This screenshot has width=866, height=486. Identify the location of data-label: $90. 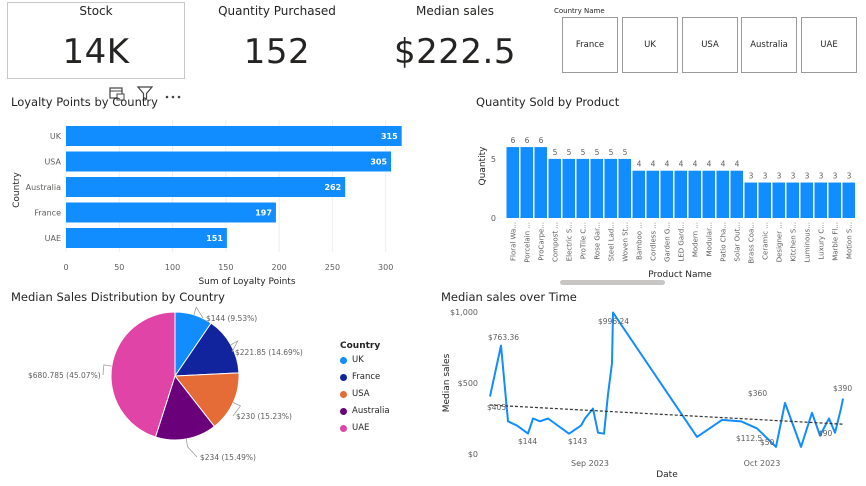
(825, 433).